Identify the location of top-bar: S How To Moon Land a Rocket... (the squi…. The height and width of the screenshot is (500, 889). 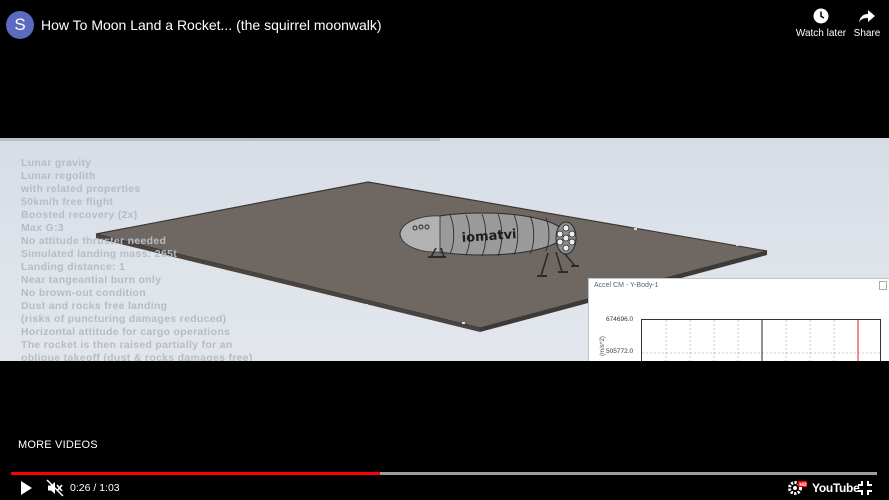
(444, 26).